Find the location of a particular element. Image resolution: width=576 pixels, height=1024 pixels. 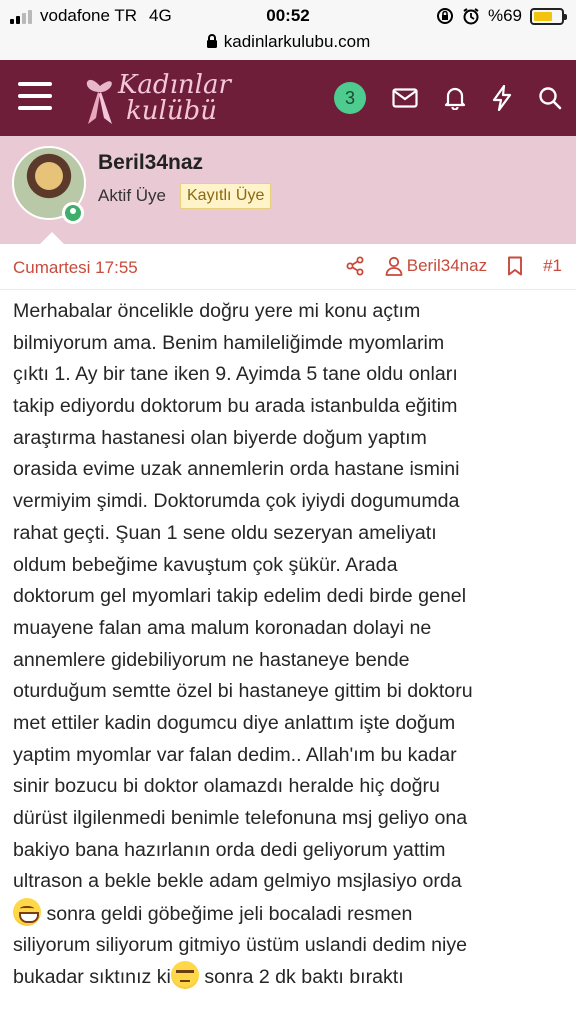

post-meta-actions: Beril34naz #1 is located at coordinates (453, 266).